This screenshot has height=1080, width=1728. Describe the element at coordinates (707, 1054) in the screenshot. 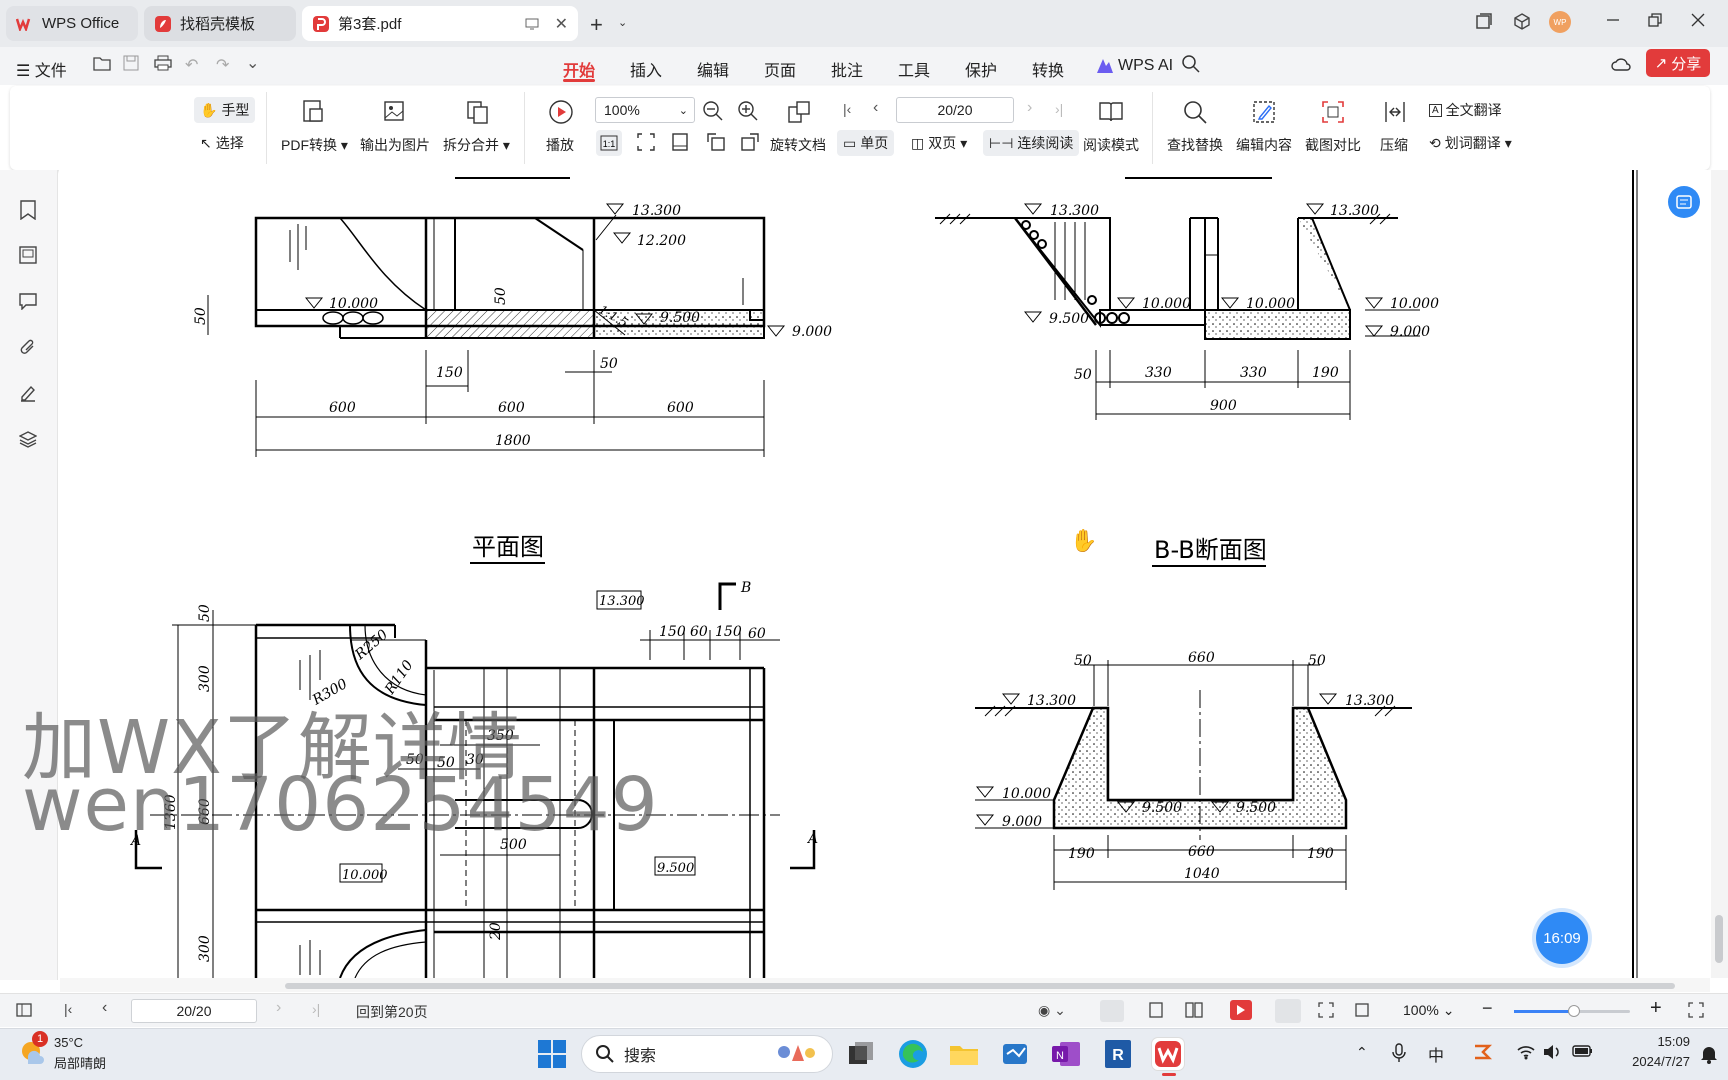

I see `taskbar-search: 搜索` at that location.